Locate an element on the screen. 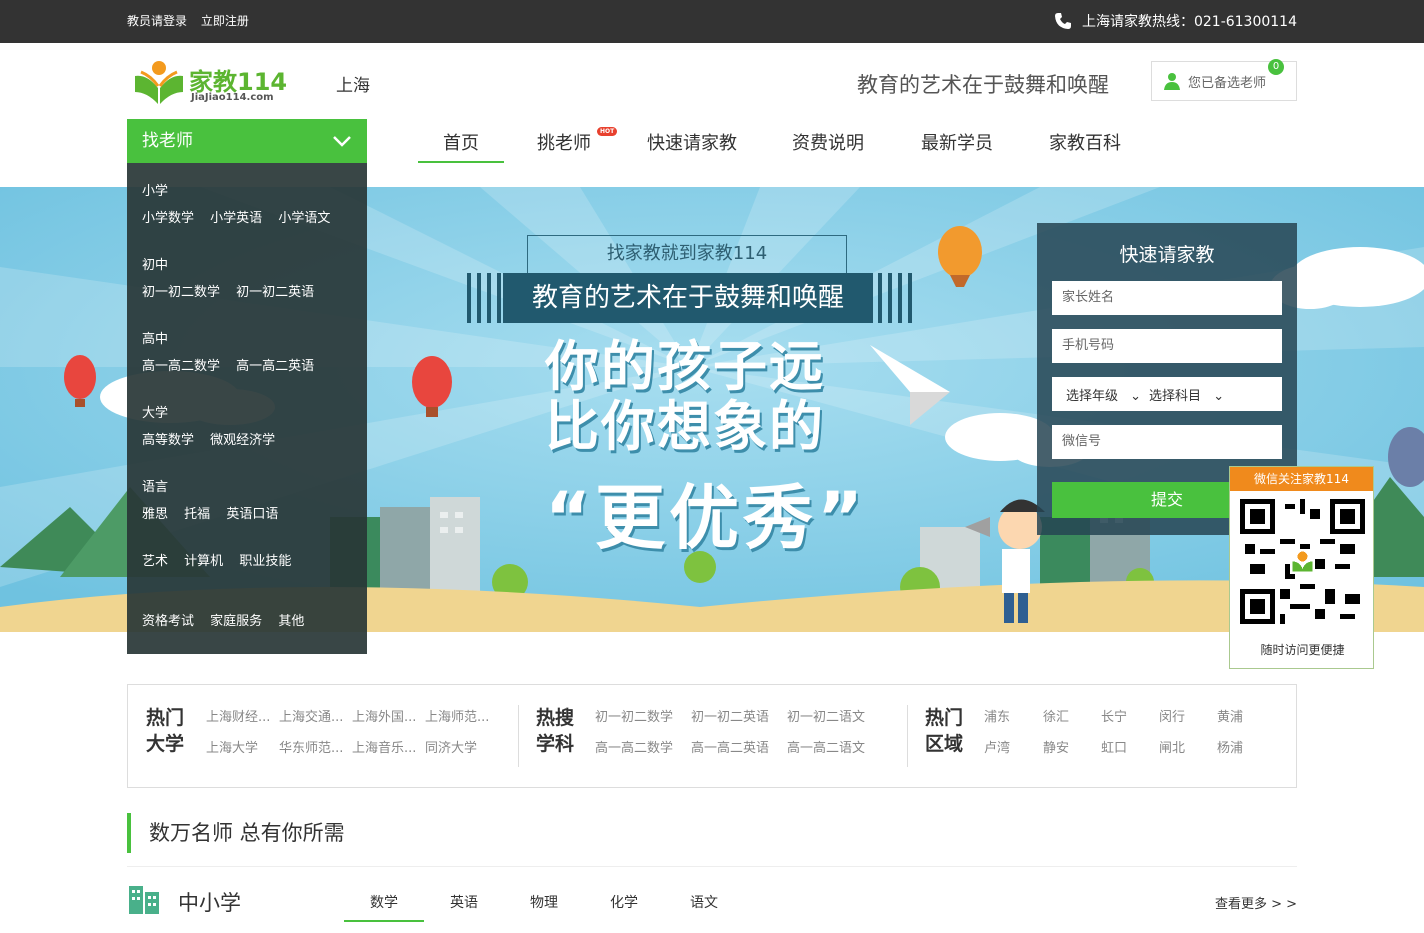  category-item: 初一初二英语 is located at coordinates (275, 292).